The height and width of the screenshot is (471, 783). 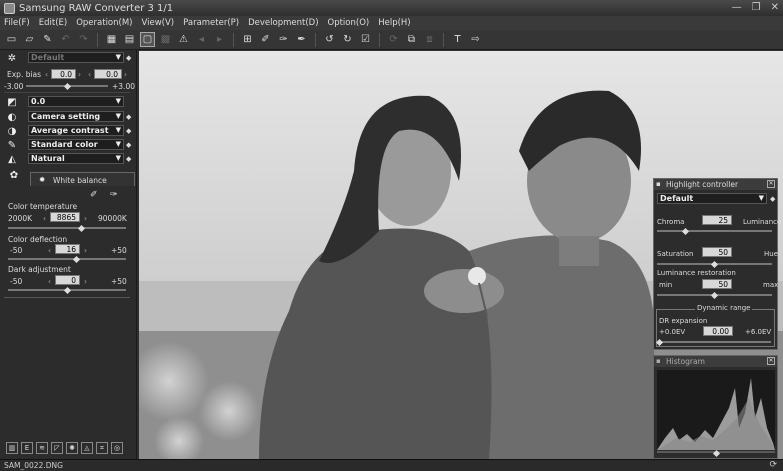 I want to click on dr-expansion-field: 0.00, so click(x=718, y=331).